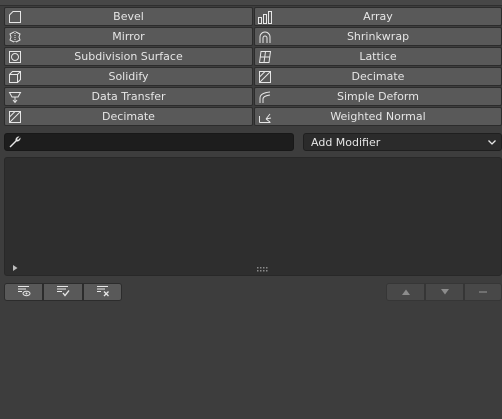 This screenshot has height=419, width=502. What do you see at coordinates (265, 37) in the screenshot?
I see `shrinkwrap-icon` at bounding box center [265, 37].